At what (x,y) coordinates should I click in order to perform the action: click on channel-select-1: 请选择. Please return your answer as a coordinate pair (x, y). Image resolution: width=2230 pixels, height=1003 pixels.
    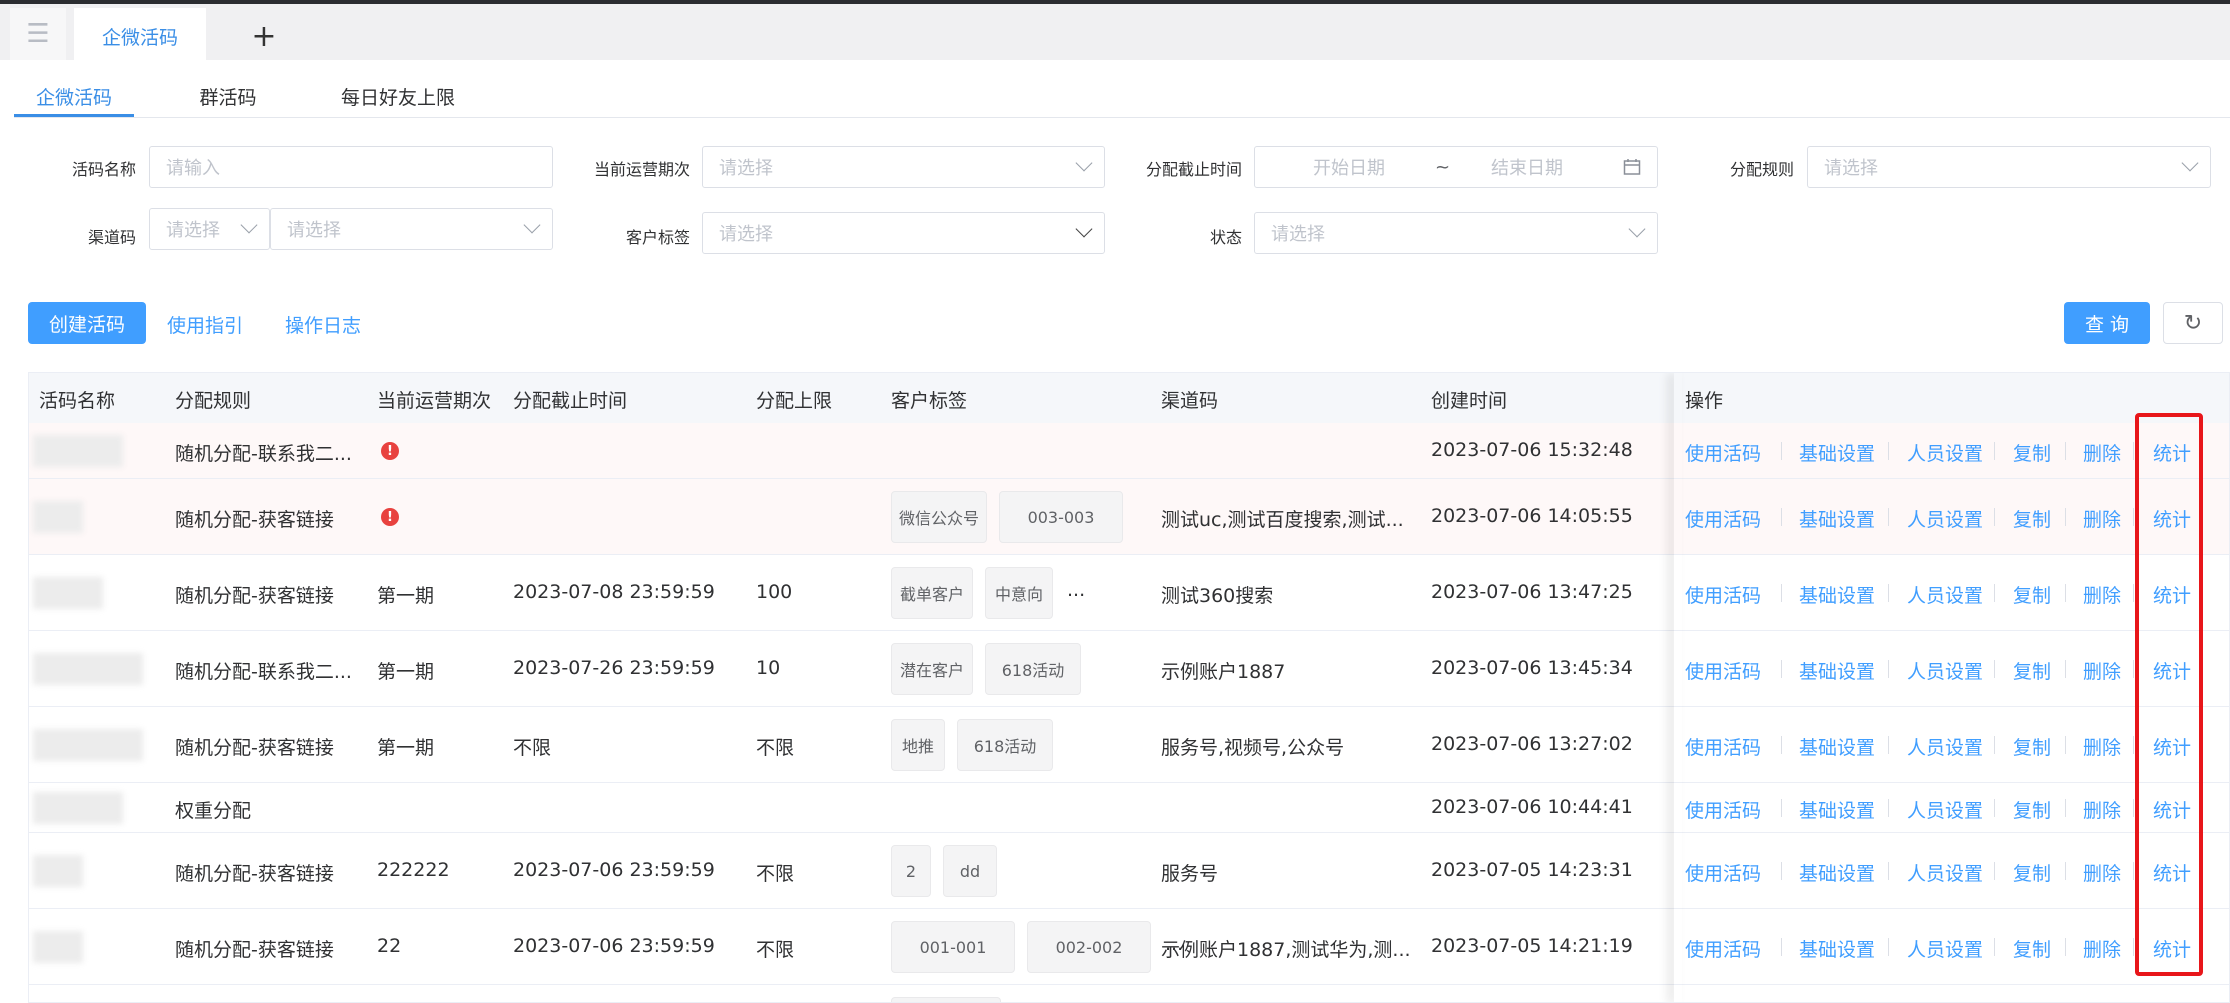
    Looking at the image, I should click on (209, 229).